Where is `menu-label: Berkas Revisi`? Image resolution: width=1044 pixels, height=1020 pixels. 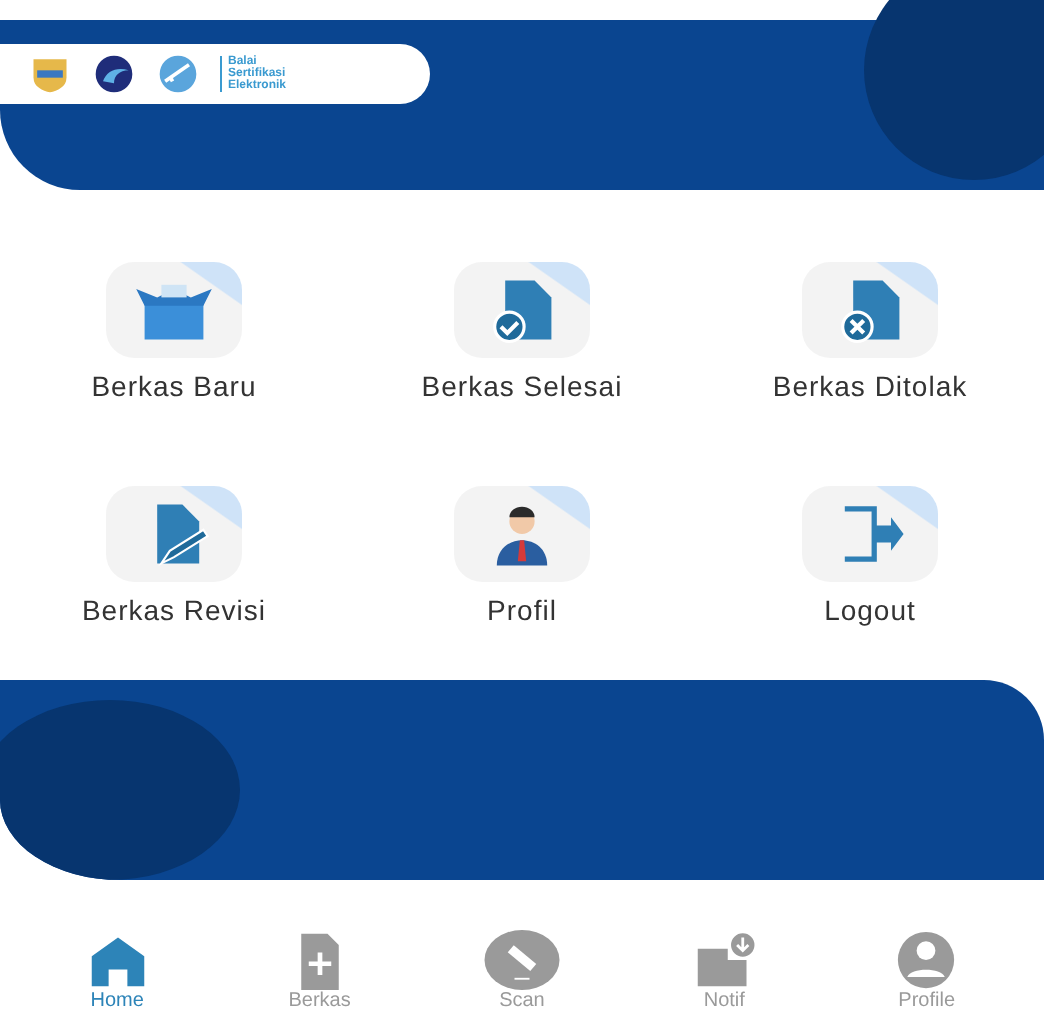
menu-label: Berkas Revisi is located at coordinates (174, 609).